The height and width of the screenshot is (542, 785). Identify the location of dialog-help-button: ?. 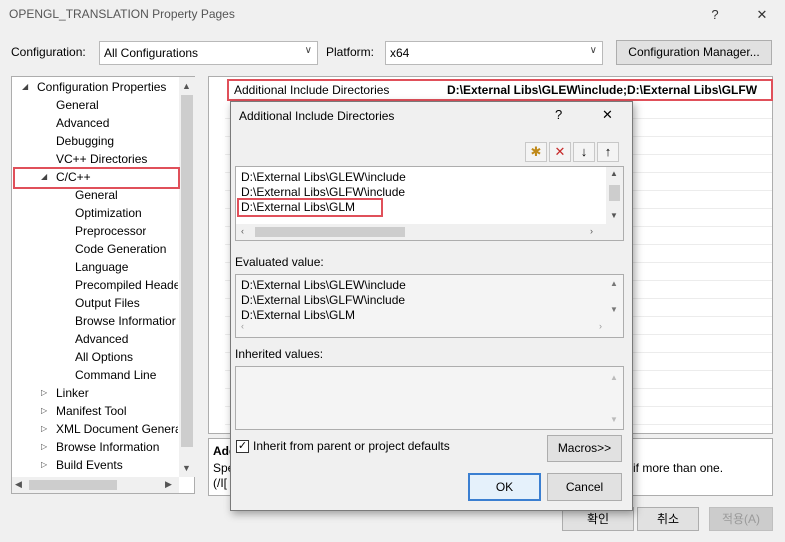
(558, 114).